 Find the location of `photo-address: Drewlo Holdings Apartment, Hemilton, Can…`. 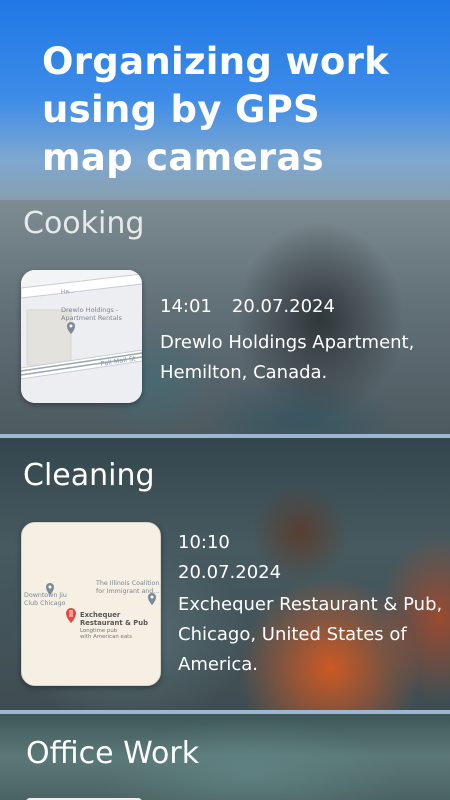

photo-address: Drewlo Holdings Apartment, Hemilton, Can… is located at coordinates (287, 357).